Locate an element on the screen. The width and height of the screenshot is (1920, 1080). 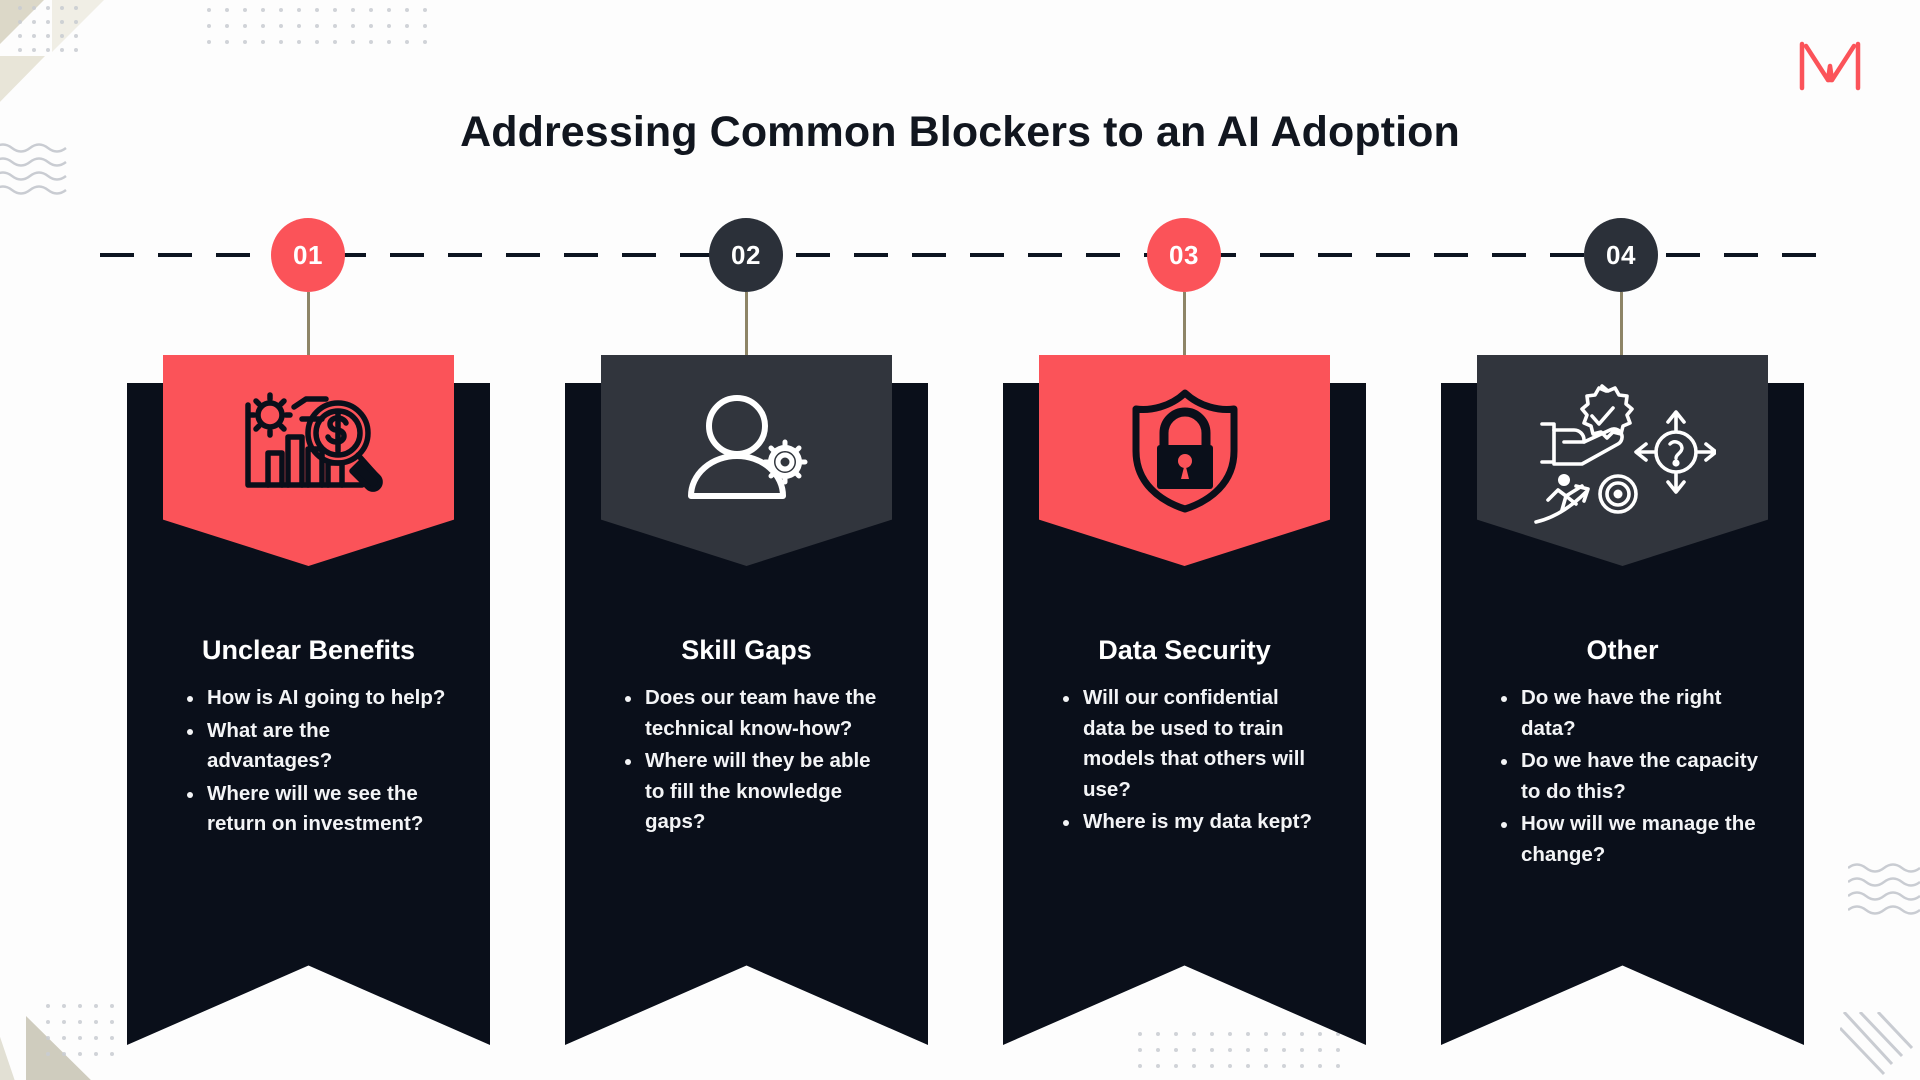
timeline-badge-03: 03 is located at coordinates (1184, 255).